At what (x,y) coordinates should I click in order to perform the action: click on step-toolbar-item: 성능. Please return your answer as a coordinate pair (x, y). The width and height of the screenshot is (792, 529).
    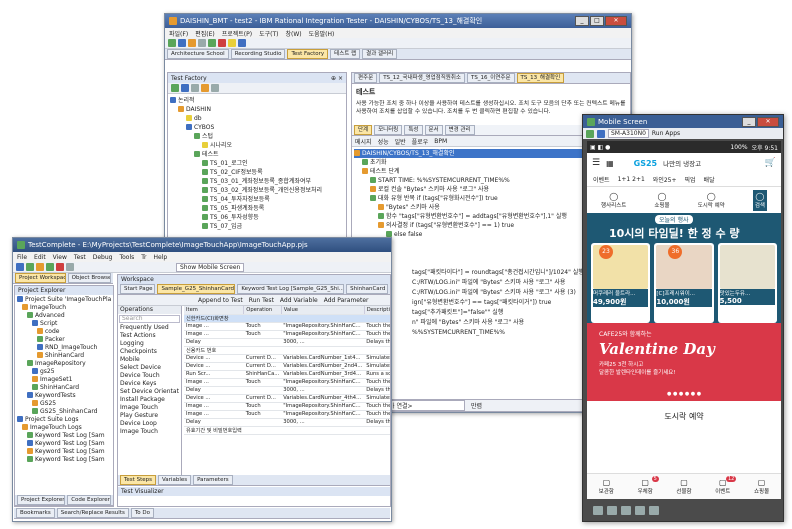
    Looking at the image, I should click on (383, 141).